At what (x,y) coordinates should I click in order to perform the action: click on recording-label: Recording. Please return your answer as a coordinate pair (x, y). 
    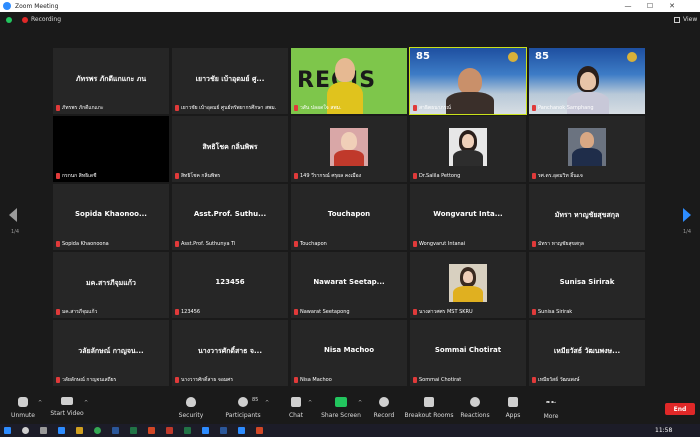
    Looking at the image, I should click on (46, 19).